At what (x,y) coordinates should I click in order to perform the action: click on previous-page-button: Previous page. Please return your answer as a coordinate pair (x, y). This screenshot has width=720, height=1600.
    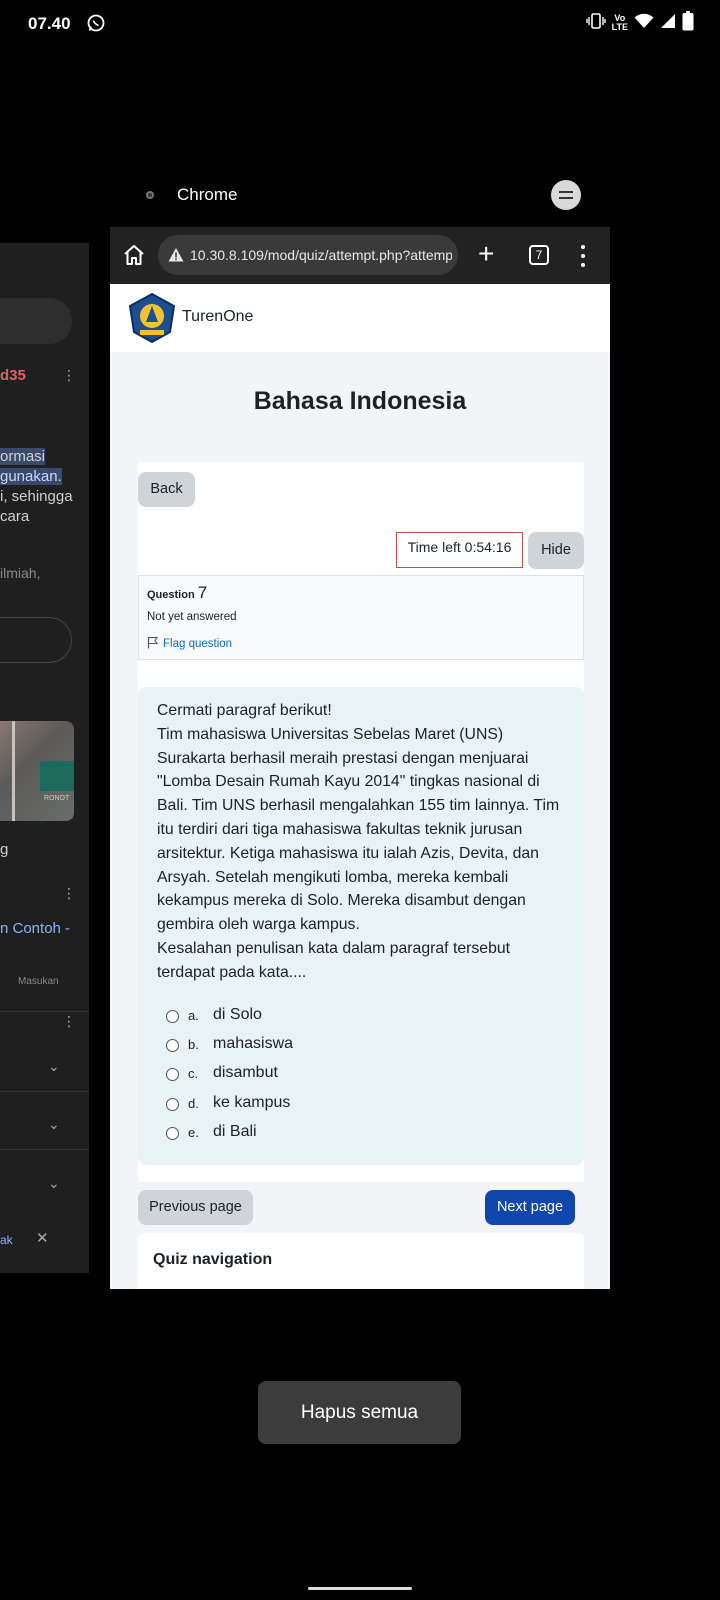
    Looking at the image, I should click on (195, 1207).